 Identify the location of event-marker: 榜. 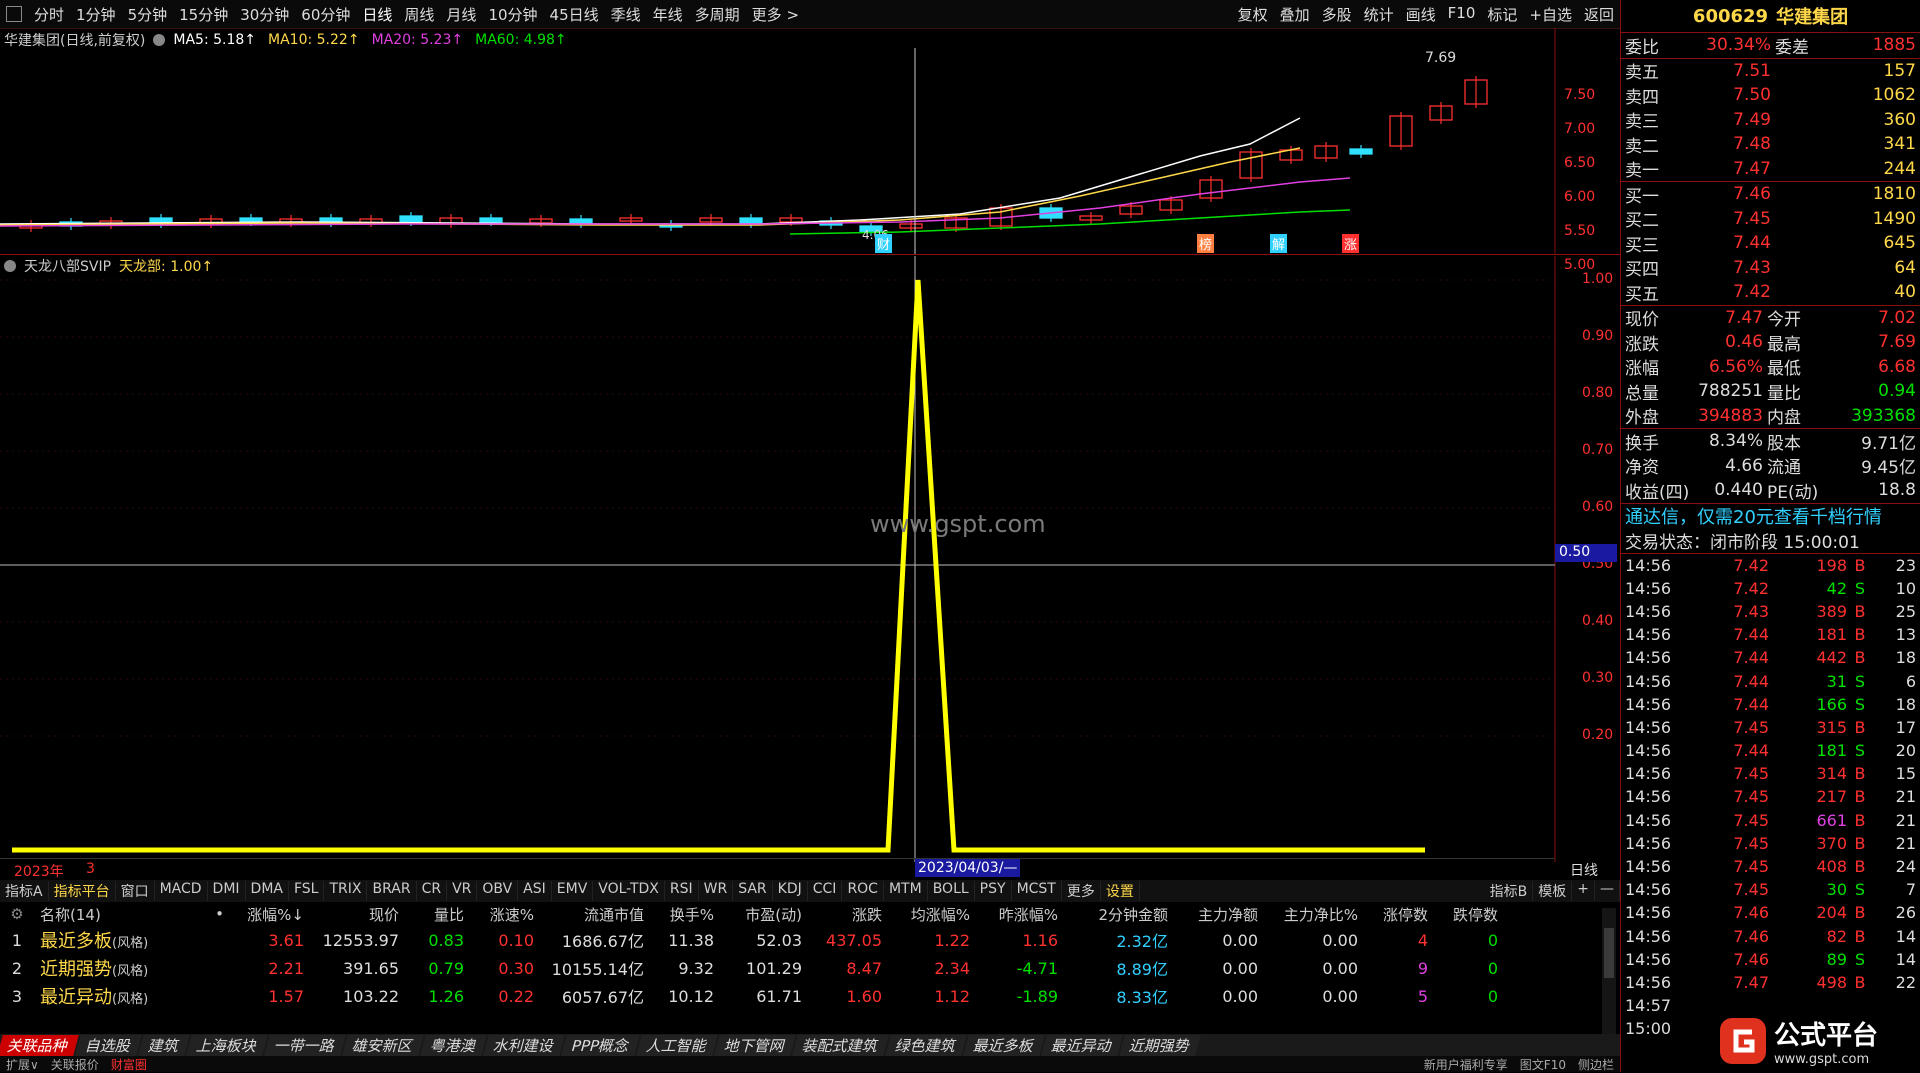
(1206, 243).